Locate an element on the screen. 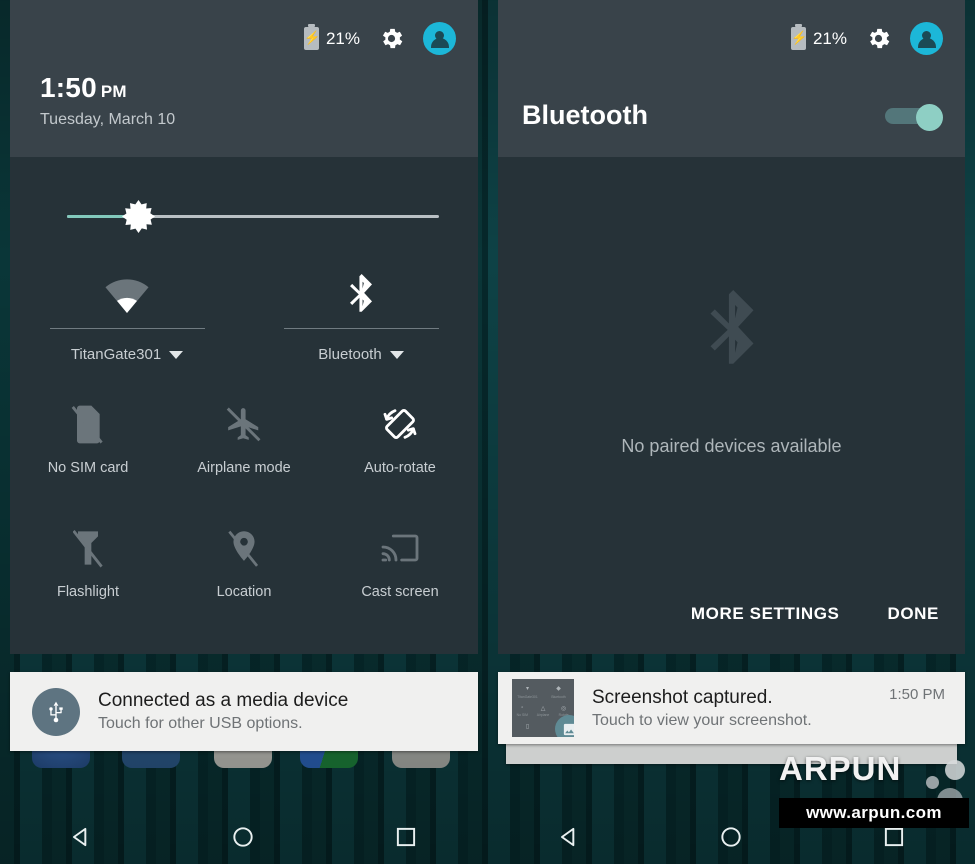  quick-settings-header: 21% 1:50PM Tuesday, March 10 is located at coordinates (244, 78).